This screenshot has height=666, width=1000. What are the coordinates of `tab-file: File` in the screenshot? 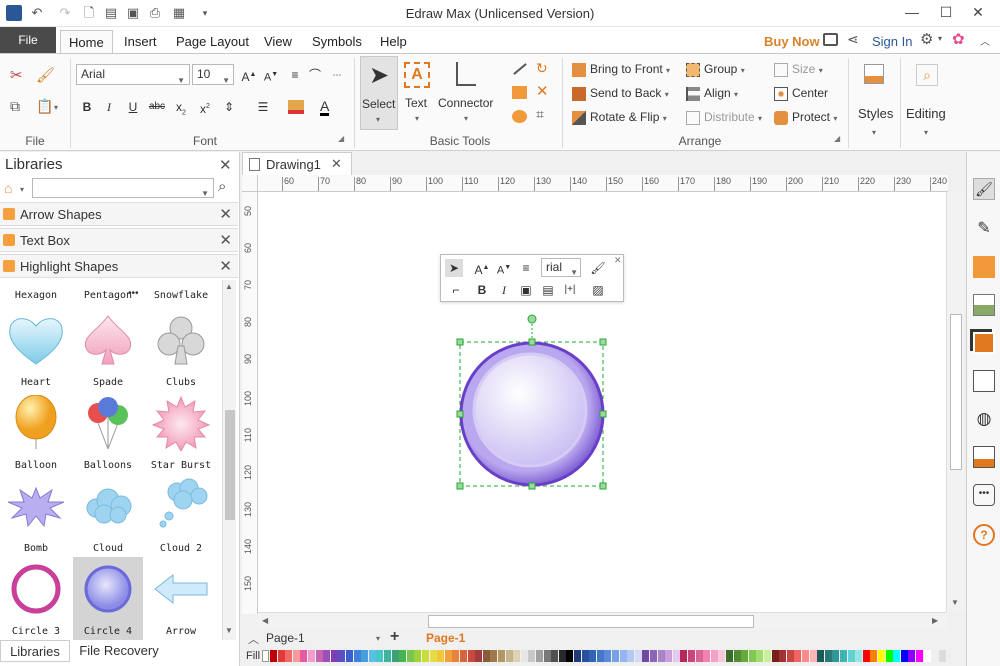 It's located at (28, 40).